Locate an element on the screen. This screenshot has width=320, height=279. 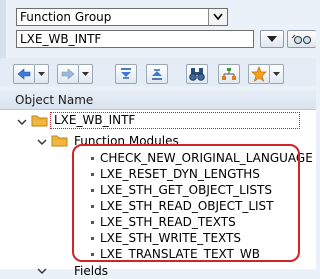
forward-button is located at coordinates (68, 74).